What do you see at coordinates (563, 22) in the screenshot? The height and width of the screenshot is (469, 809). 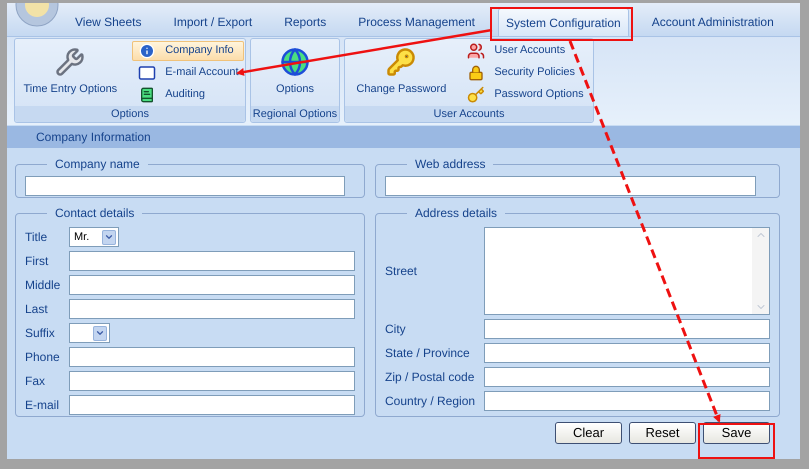 I see `tab: System Configuration` at bounding box center [563, 22].